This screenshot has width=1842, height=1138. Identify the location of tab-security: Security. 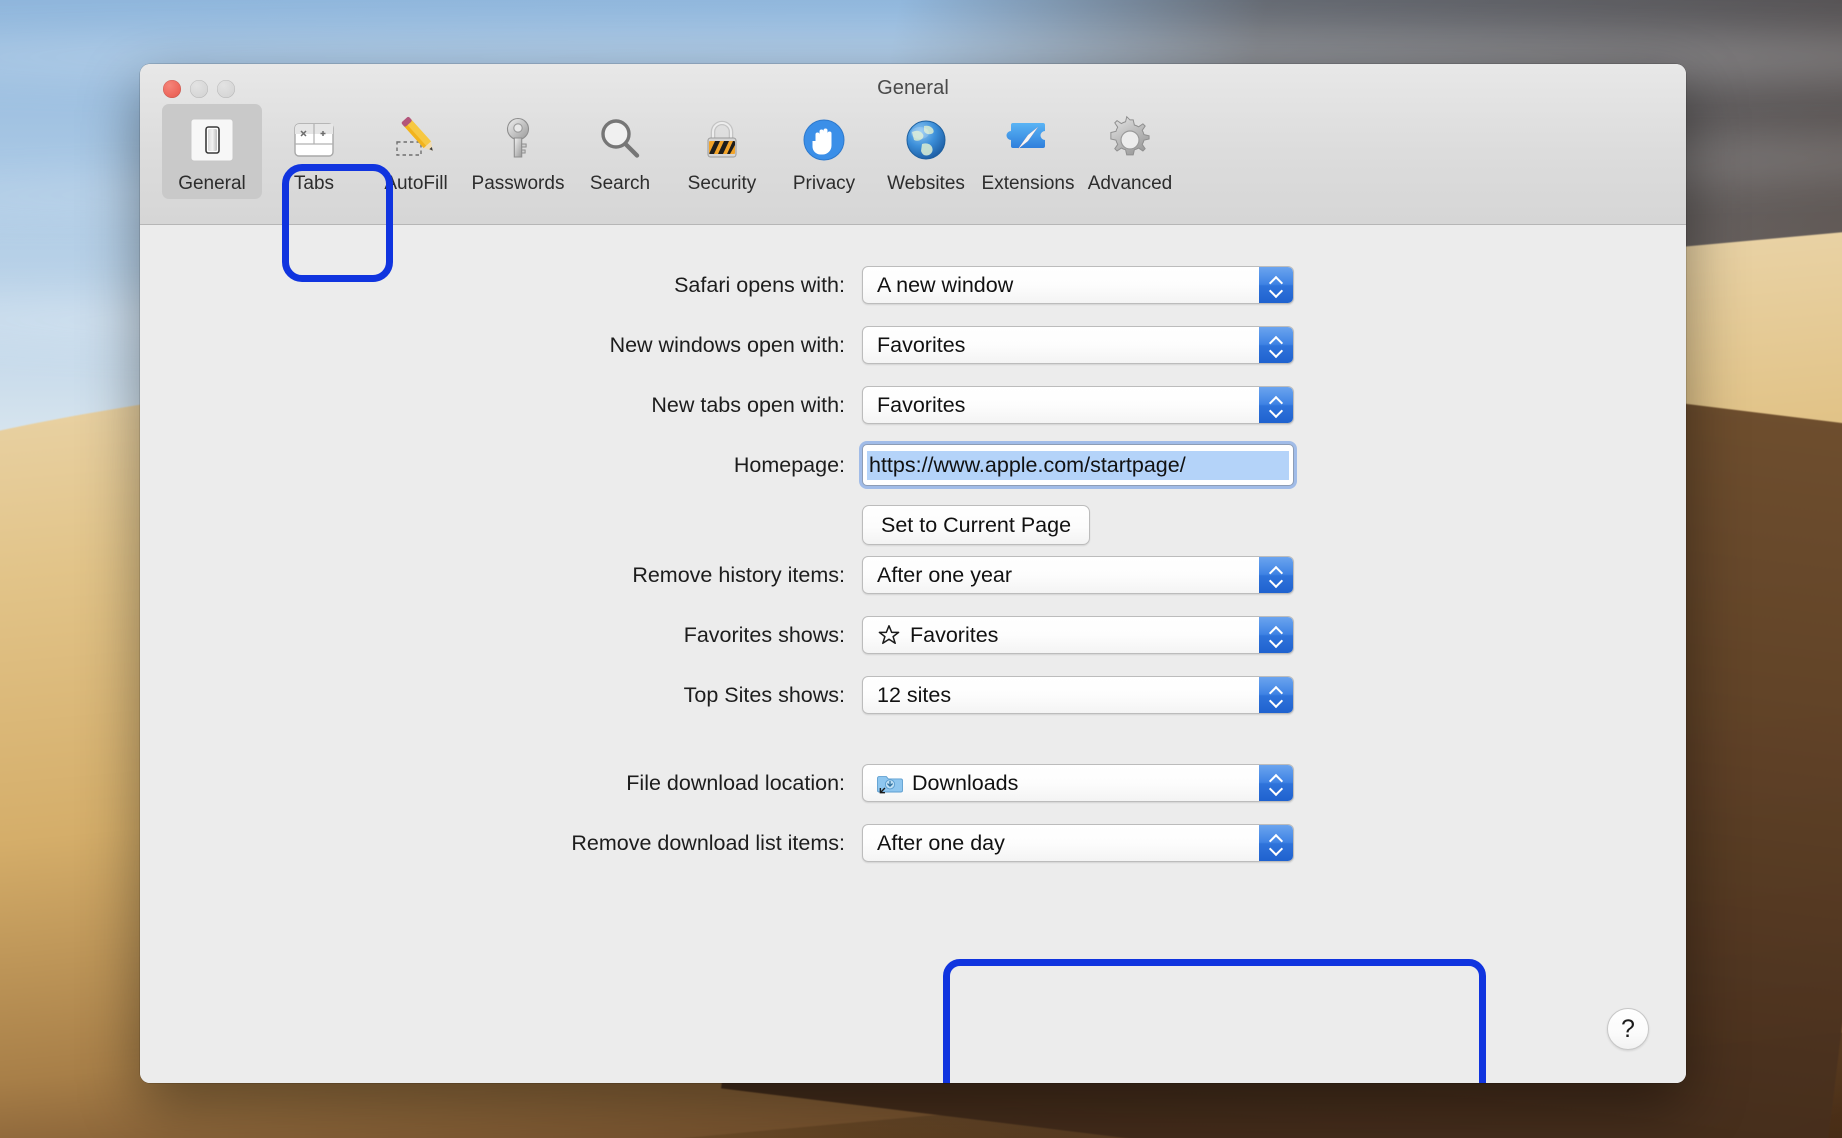
(722, 151).